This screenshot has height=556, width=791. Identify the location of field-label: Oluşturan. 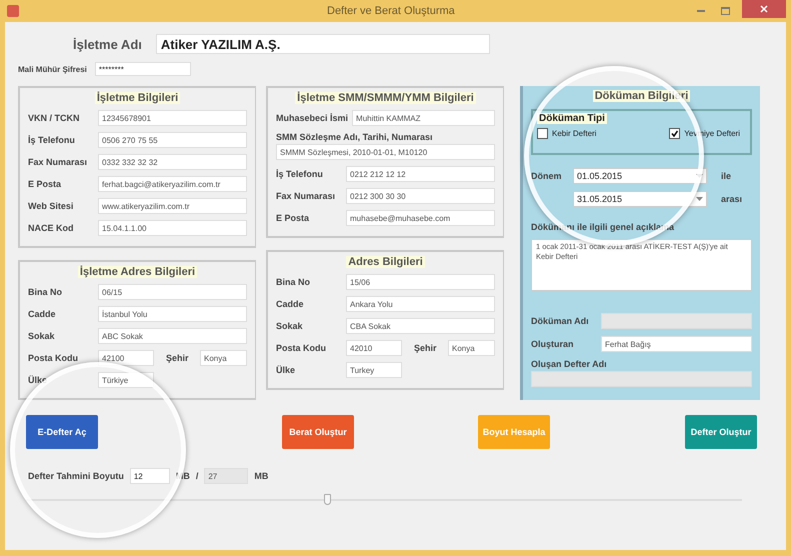
(553, 344).